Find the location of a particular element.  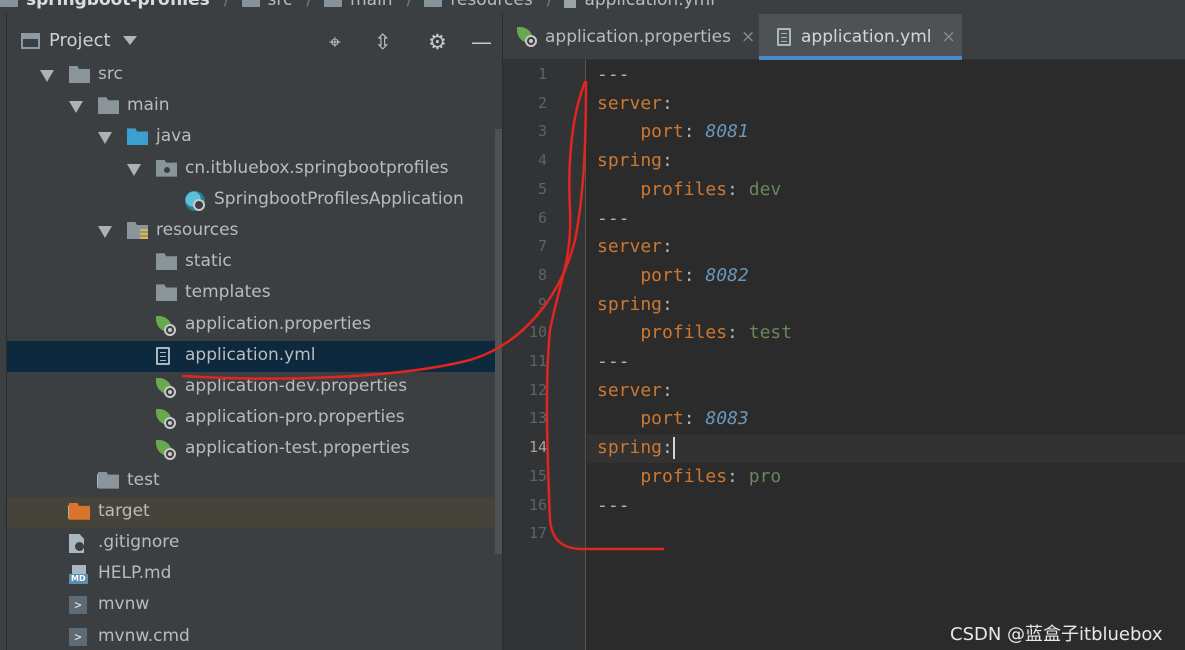

hide-panel-icon: — is located at coordinates (481, 42).